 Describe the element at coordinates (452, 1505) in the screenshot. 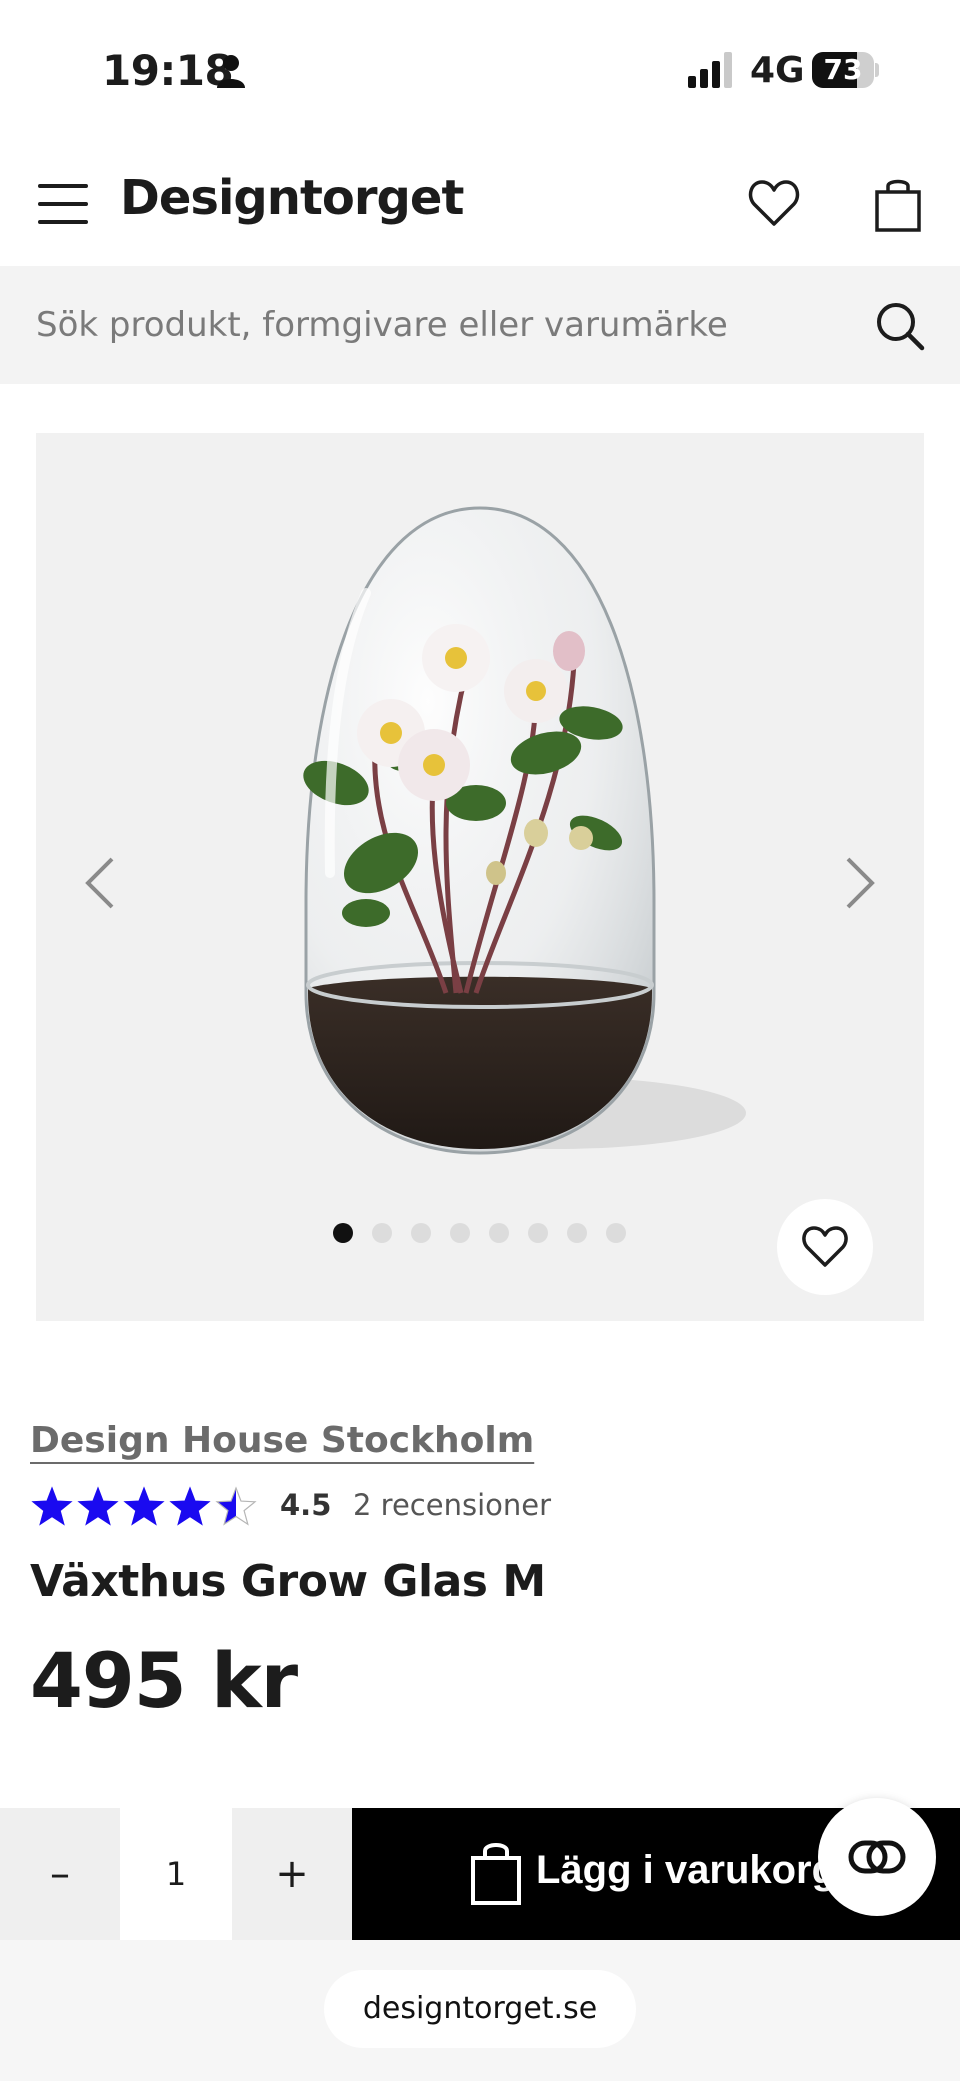

I see `review-count: 2 recensioner` at that location.